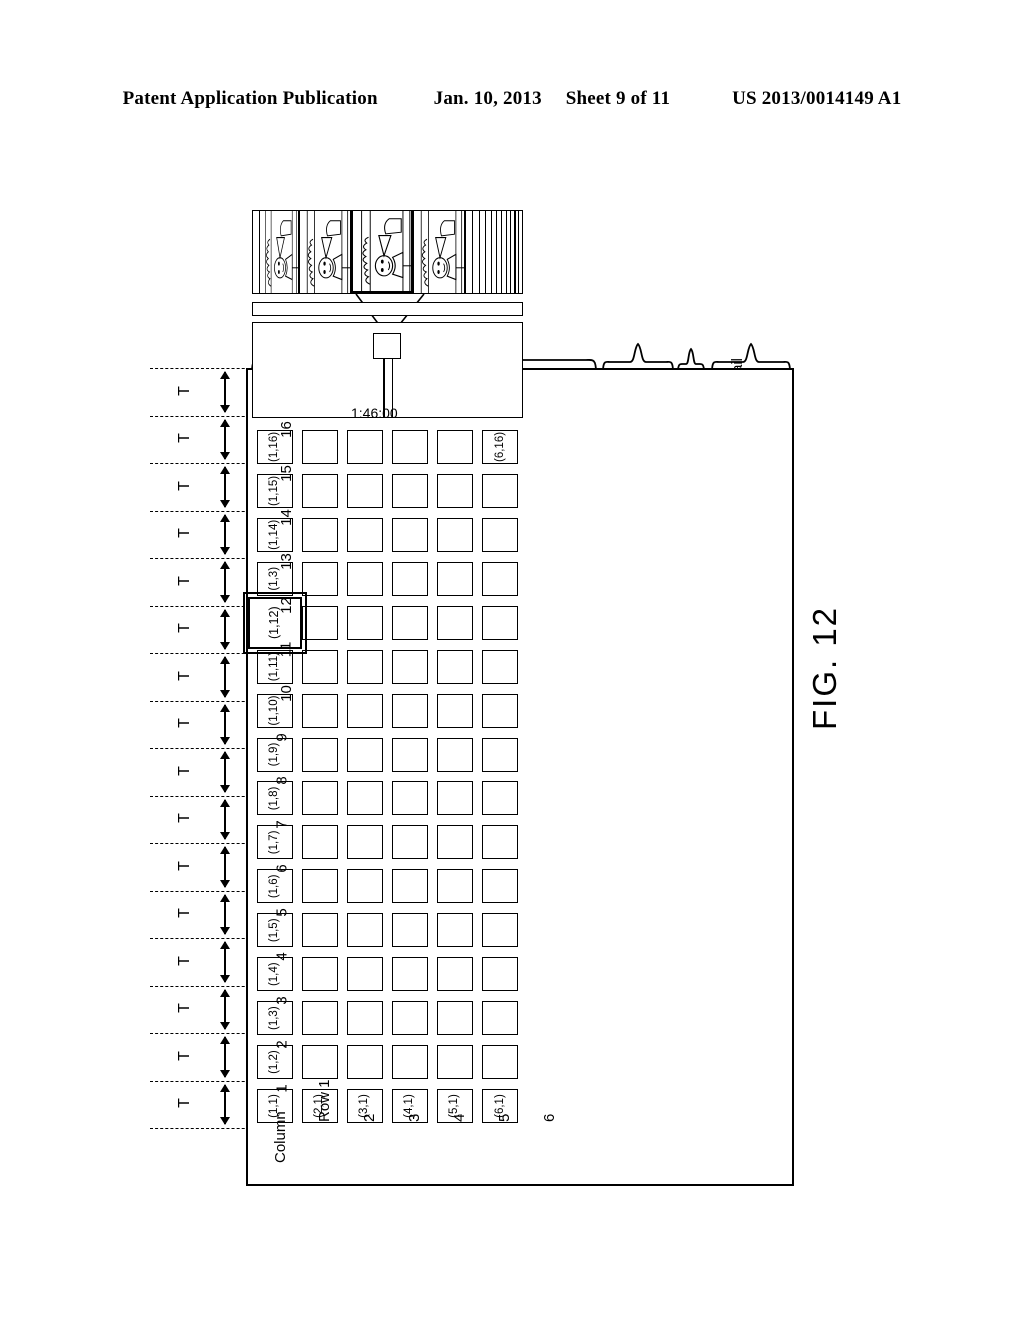 The image size is (1024, 1320). Describe the element at coordinates (387, 309) in the screenshot. I see `time-bar` at that location.